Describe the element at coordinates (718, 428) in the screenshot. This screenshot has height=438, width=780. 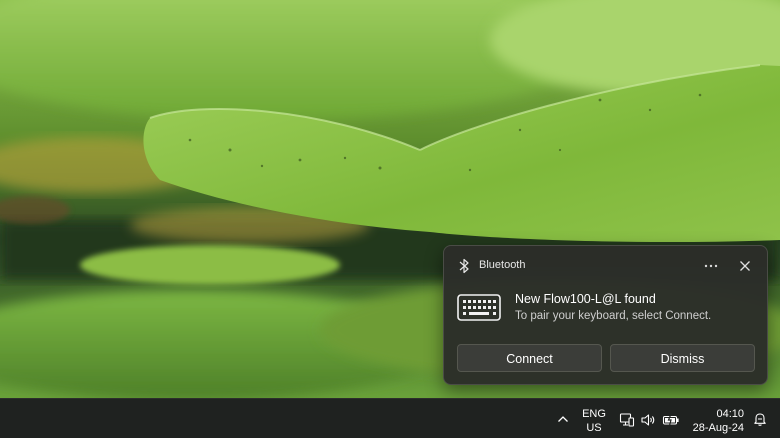
I see `clock-date: 28-Aug-24` at that location.